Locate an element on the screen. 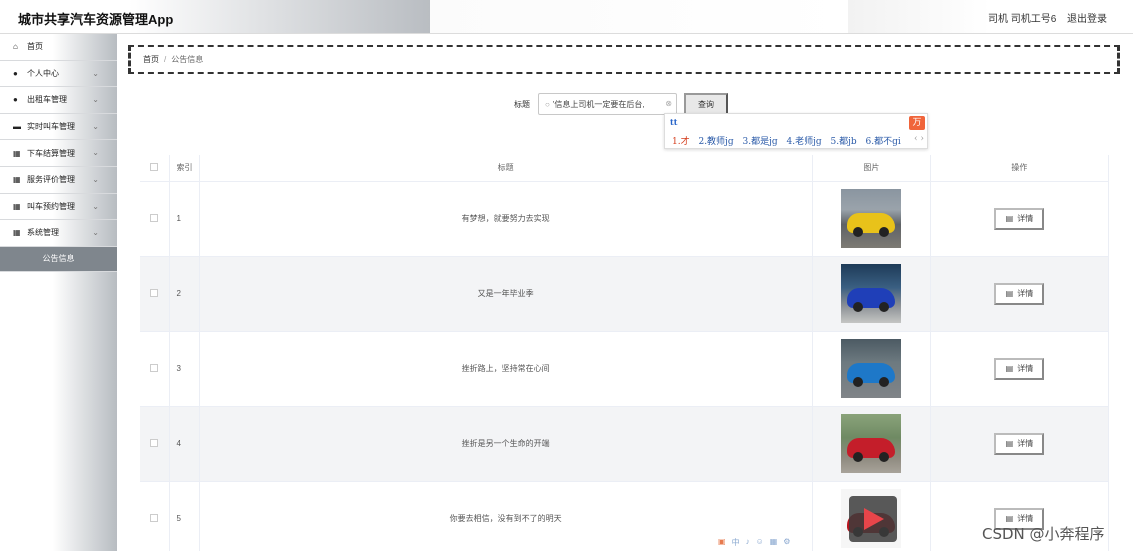 This screenshot has width=1133, height=551. table-row: 2 又是一年毕业季 ▤ 详情 is located at coordinates (625, 294).